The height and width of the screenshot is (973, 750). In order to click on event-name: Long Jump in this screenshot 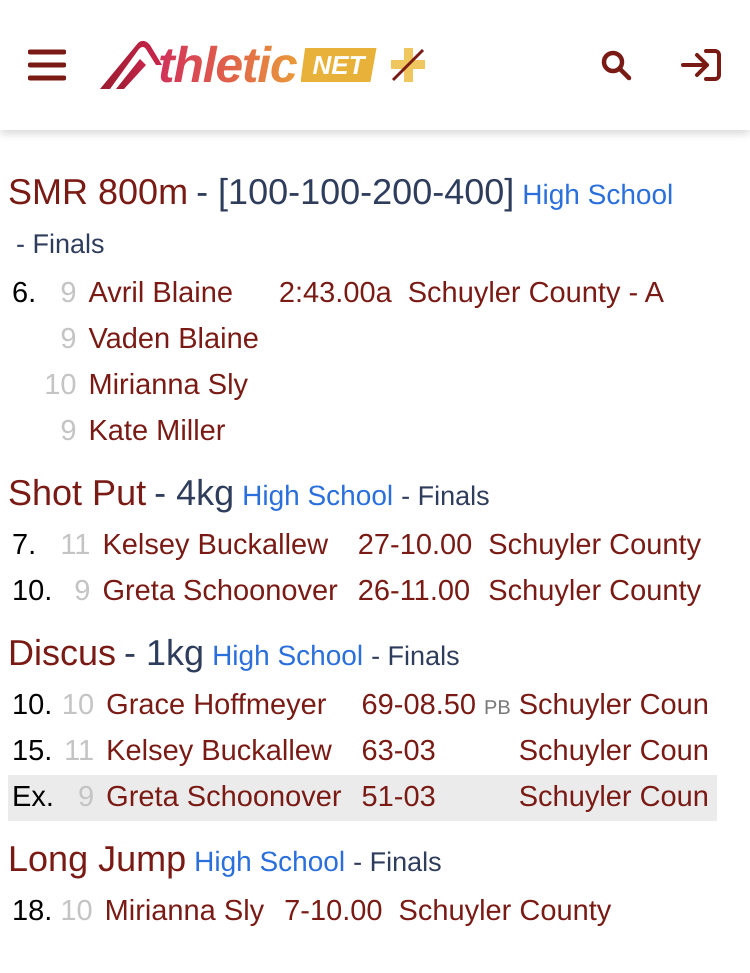, I will do `click(97, 858)`.